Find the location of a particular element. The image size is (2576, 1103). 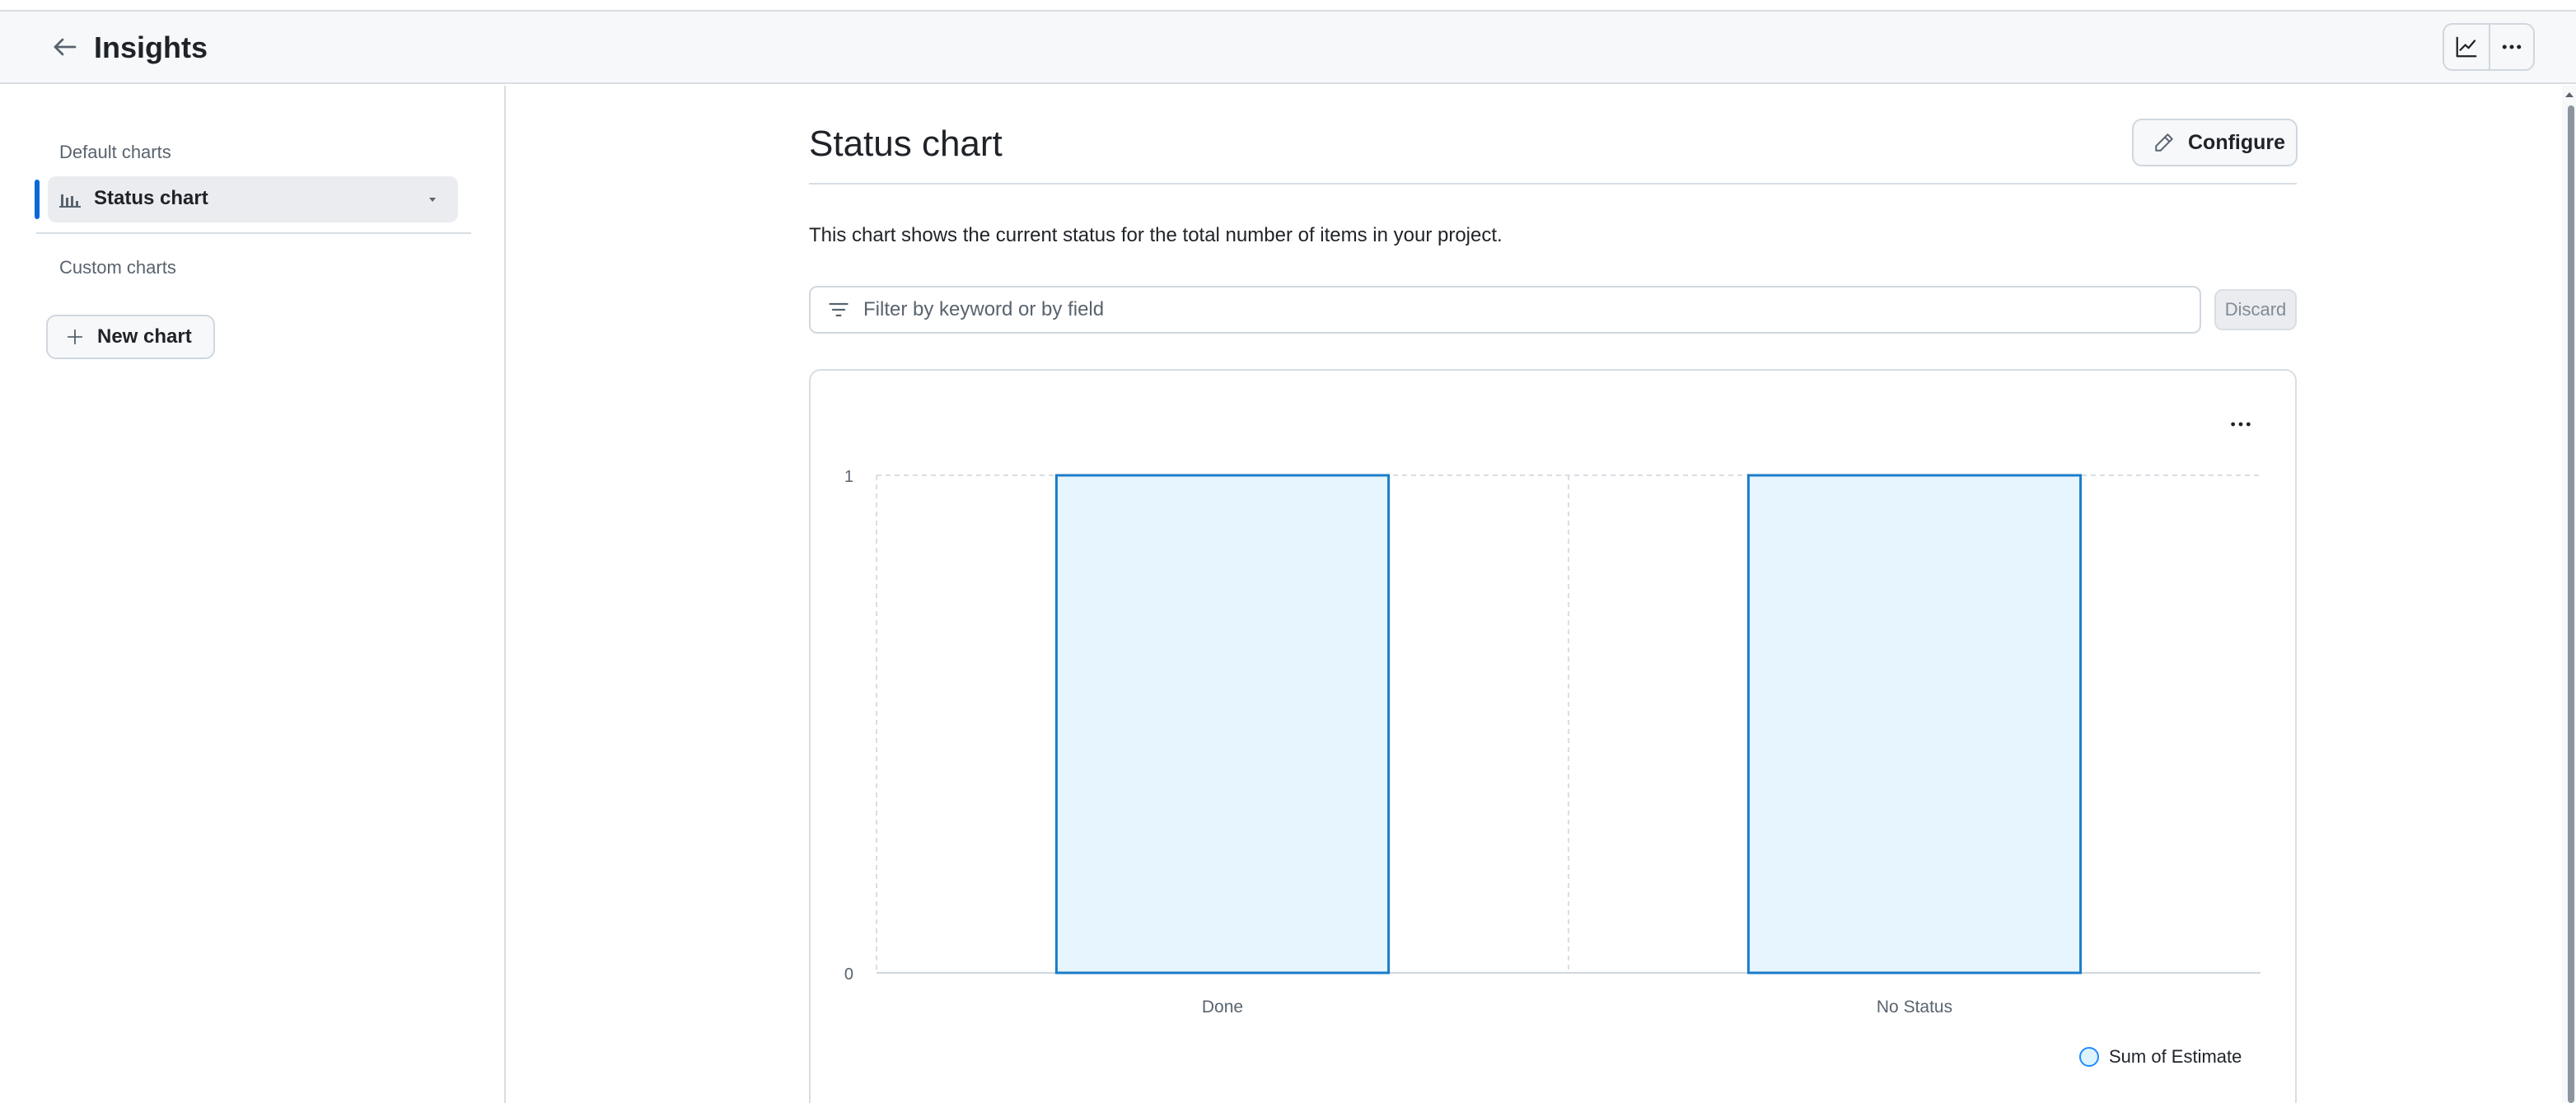

chart-options-dropdown is located at coordinates (432, 200).